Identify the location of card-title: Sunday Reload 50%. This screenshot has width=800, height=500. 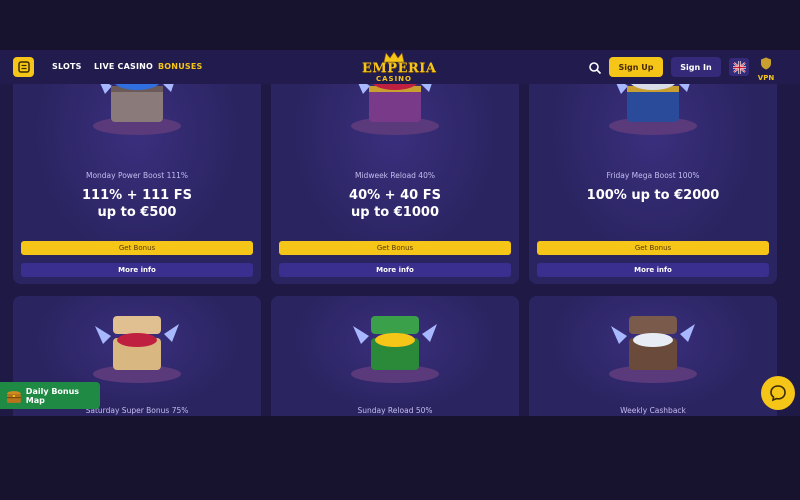
(395, 410).